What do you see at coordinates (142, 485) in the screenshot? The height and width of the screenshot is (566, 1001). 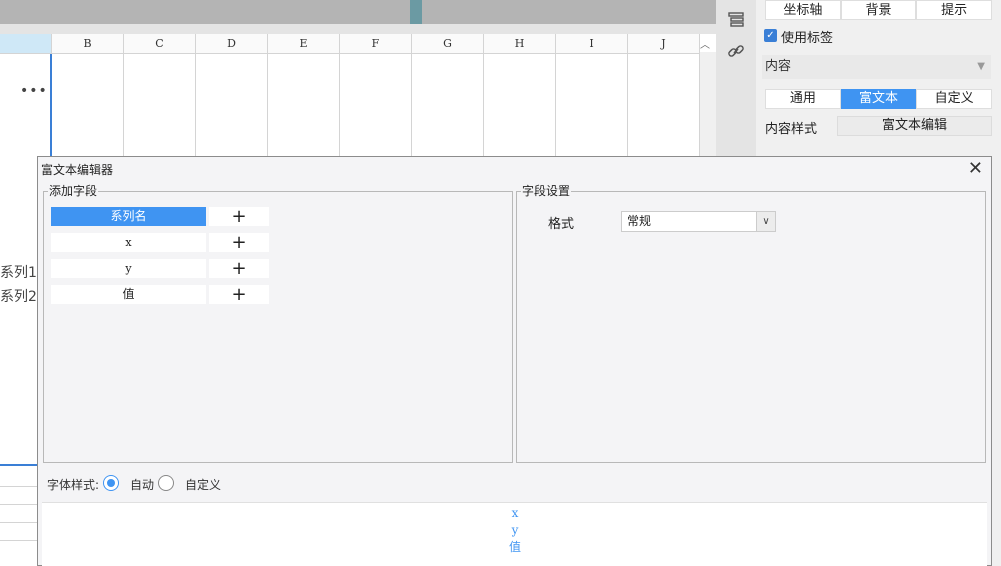 I see `font-style-auto-label: 自动` at bounding box center [142, 485].